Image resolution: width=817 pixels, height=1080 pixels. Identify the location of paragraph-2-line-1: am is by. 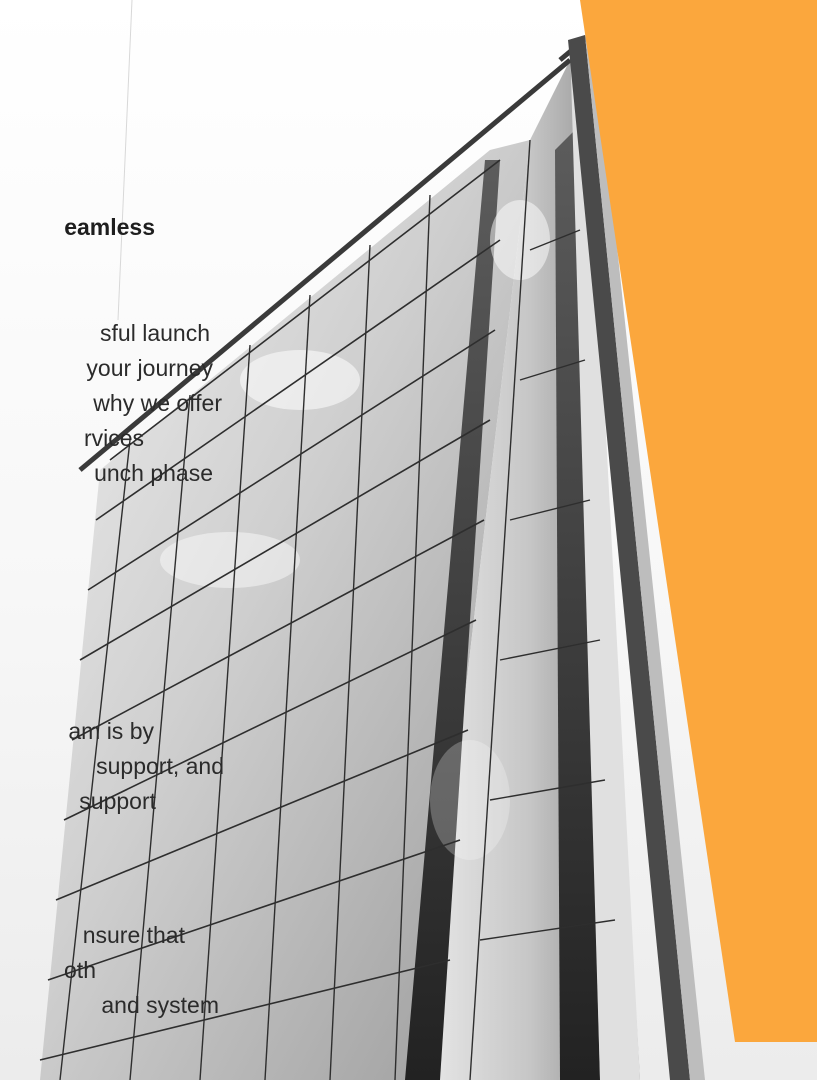
(111, 731).